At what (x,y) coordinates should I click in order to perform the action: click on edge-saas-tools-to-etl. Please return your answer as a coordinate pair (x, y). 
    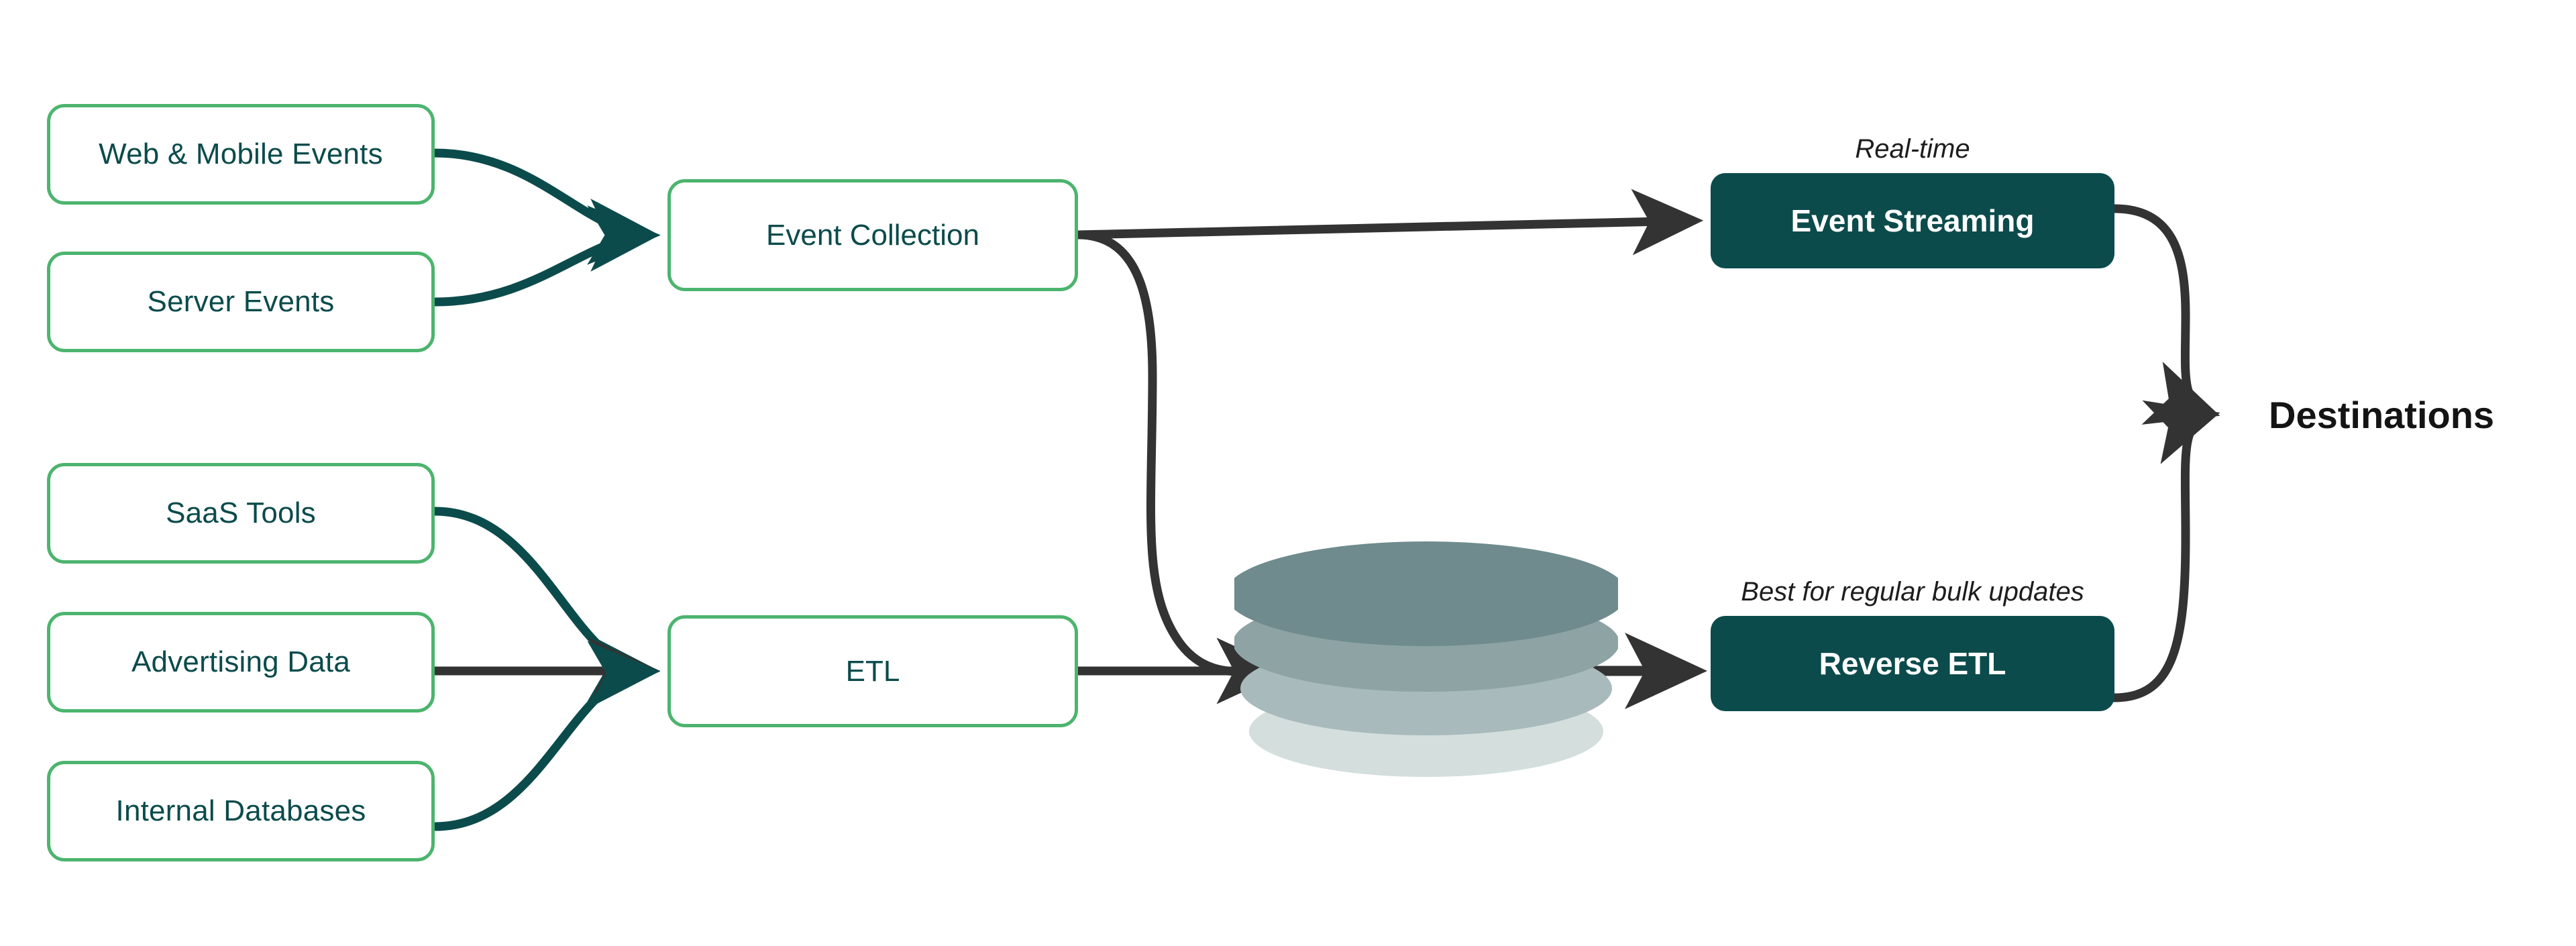
    Looking at the image, I should click on (545, 604).